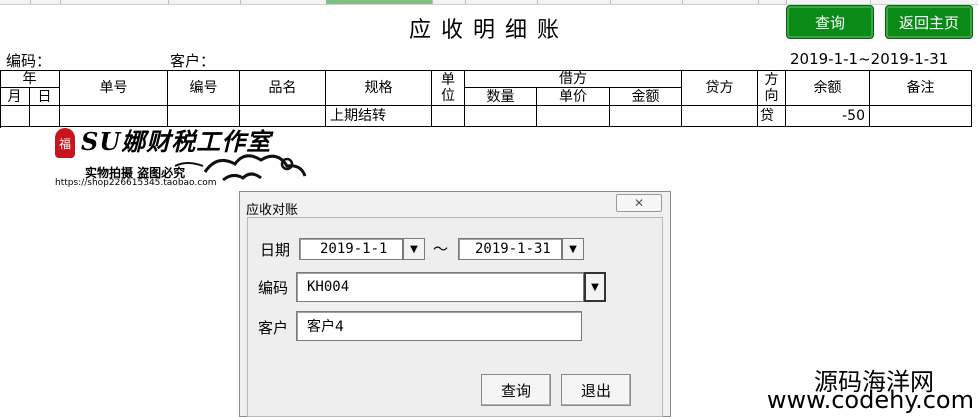 This screenshot has height=417, width=978. Describe the element at coordinates (516, 390) in the screenshot. I see `dialog-query-button: 查询` at that location.